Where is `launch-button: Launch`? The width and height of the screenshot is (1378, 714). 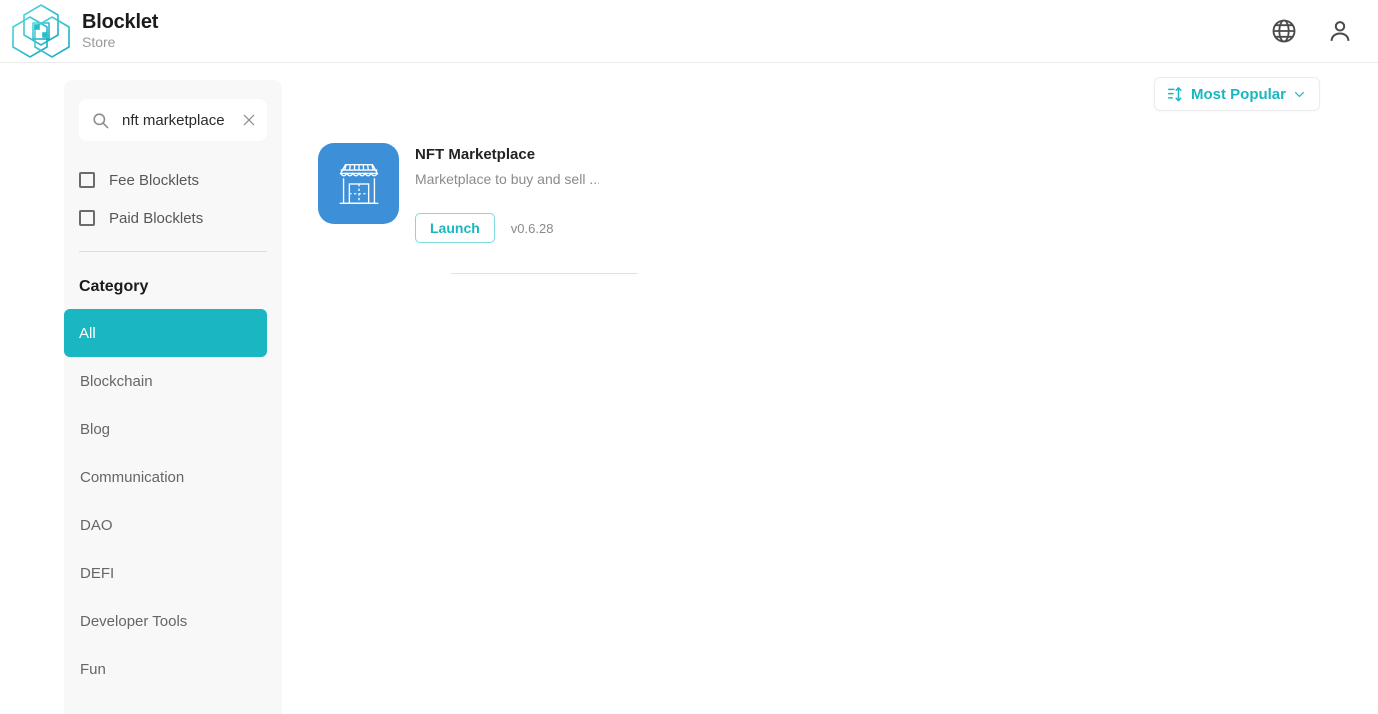
launch-button: Launch is located at coordinates (455, 228).